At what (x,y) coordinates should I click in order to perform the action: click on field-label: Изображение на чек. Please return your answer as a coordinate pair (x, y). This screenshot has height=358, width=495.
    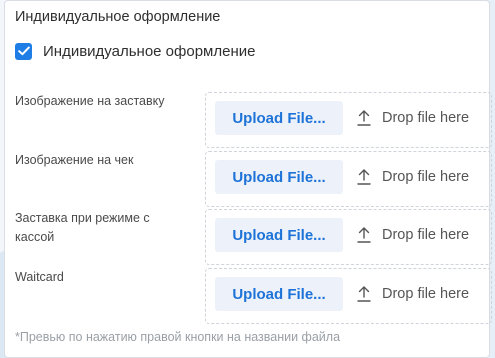
    Looking at the image, I should click on (74, 160).